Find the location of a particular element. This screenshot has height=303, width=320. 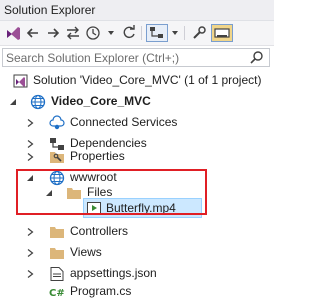

svg-text: C# is located at coordinates (57, 293).